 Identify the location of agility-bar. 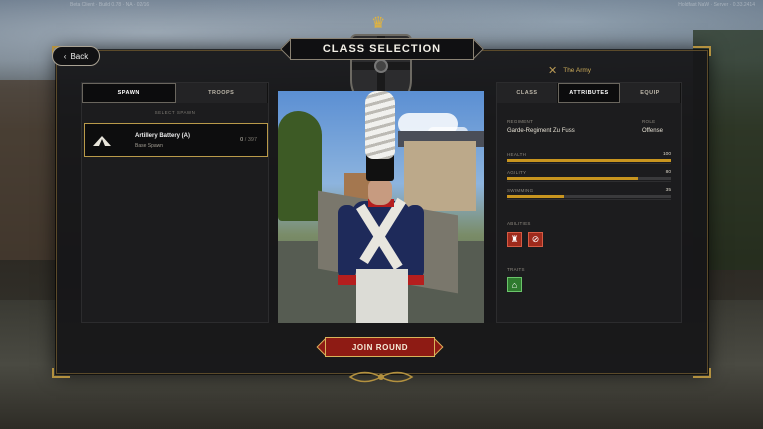
(589, 178).